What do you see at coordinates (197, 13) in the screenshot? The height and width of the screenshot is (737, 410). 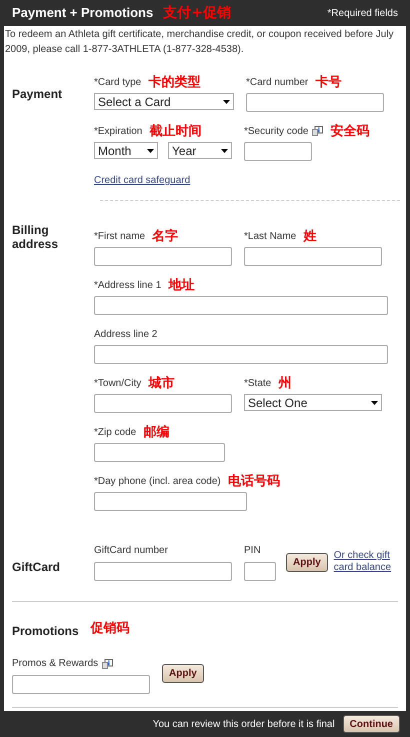 I see `annotation: 支付+促销` at bounding box center [197, 13].